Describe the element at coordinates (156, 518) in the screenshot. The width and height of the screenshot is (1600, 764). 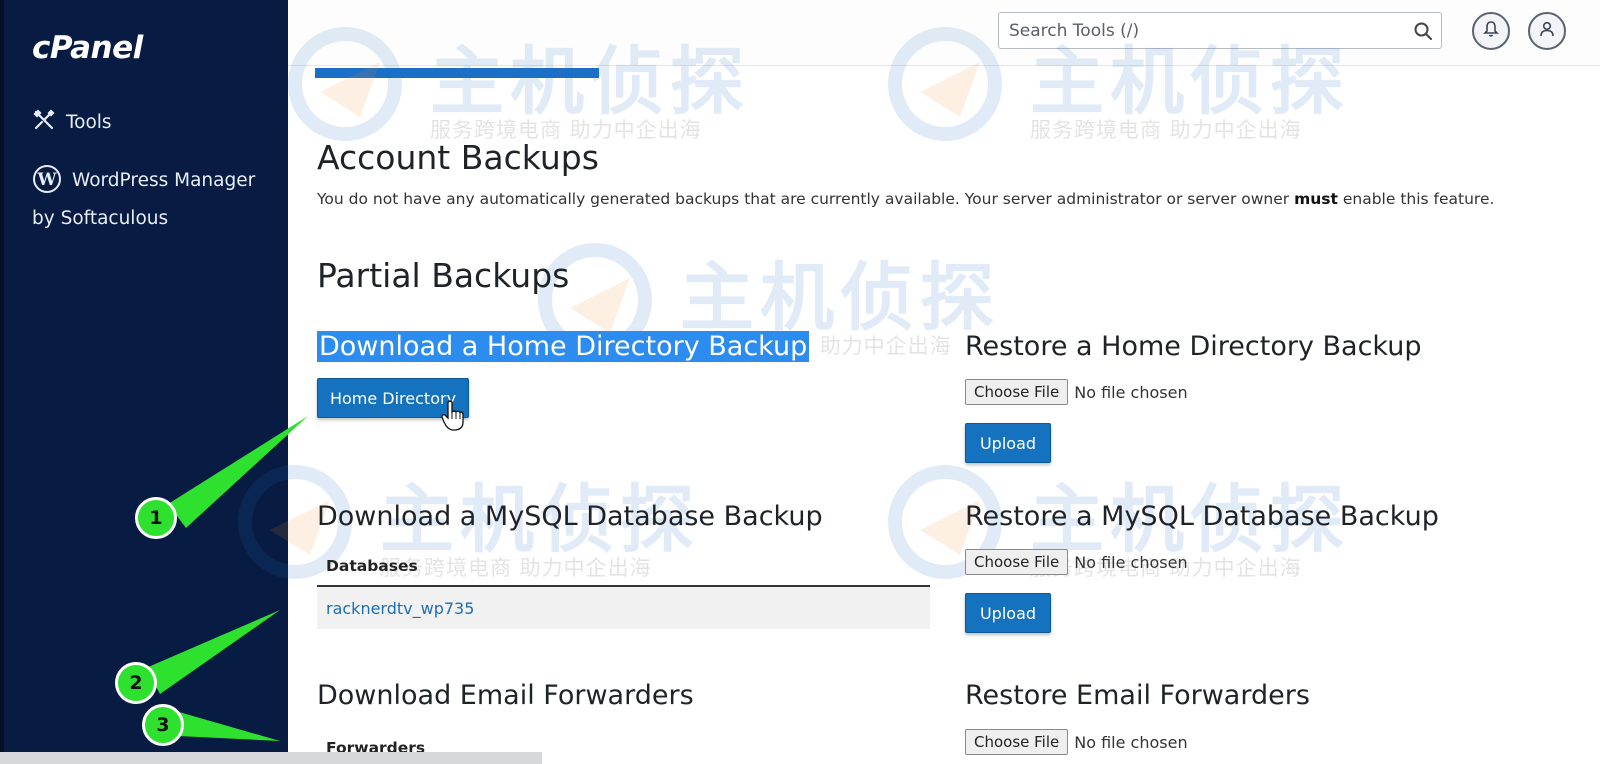
I see `annotation-badge-1: 1` at that location.